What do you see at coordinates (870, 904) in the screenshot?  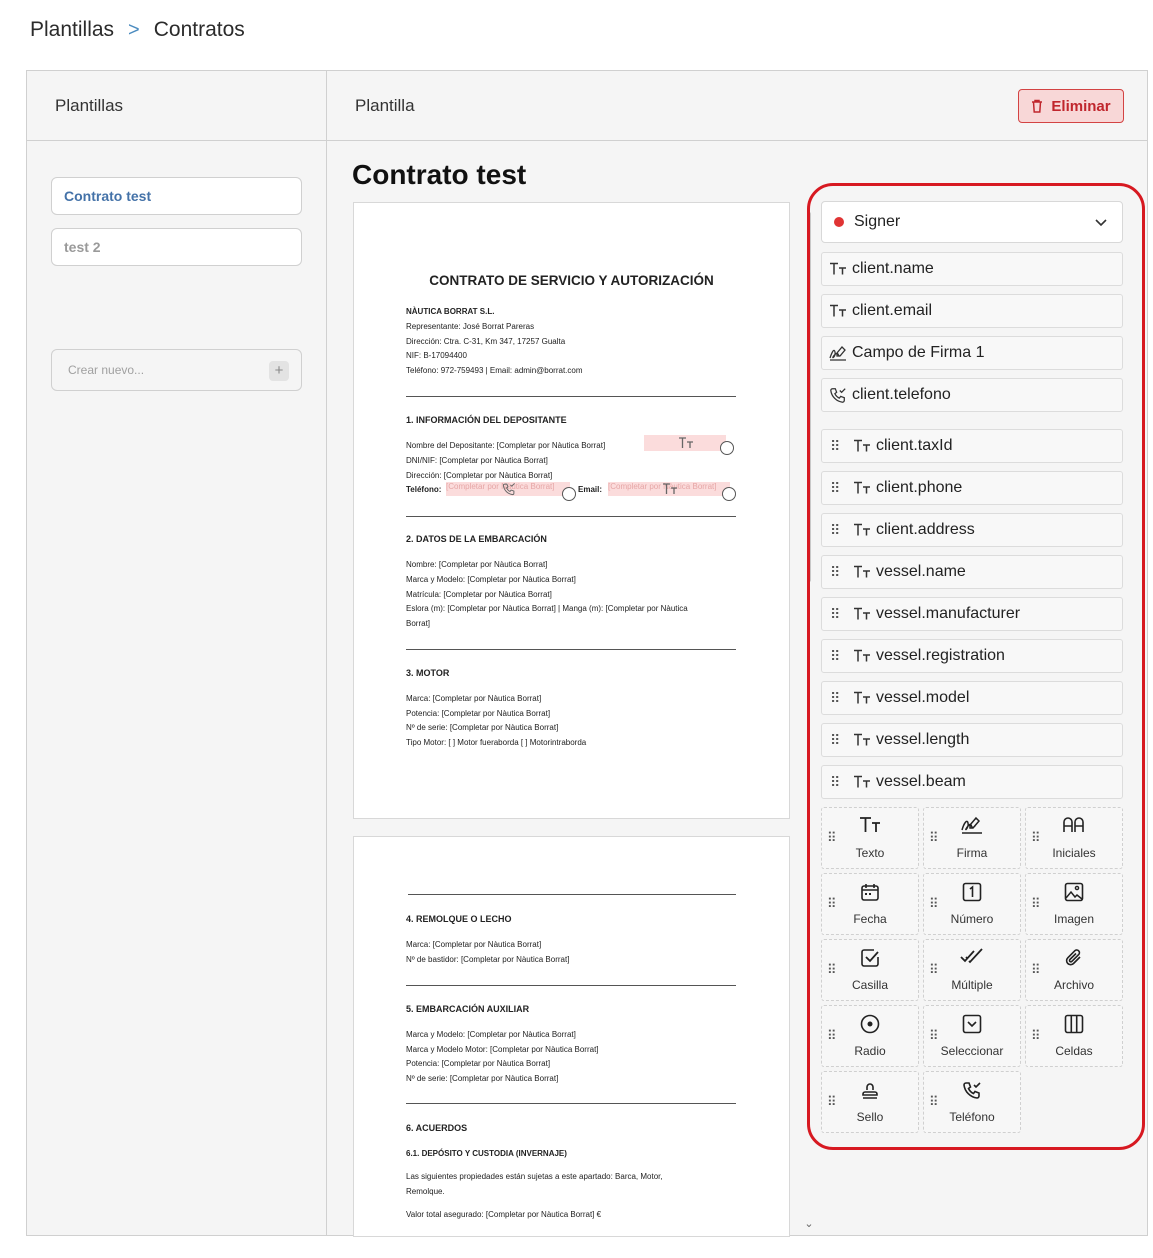 I see `field-type-fecha: ⠿ Fecha` at bounding box center [870, 904].